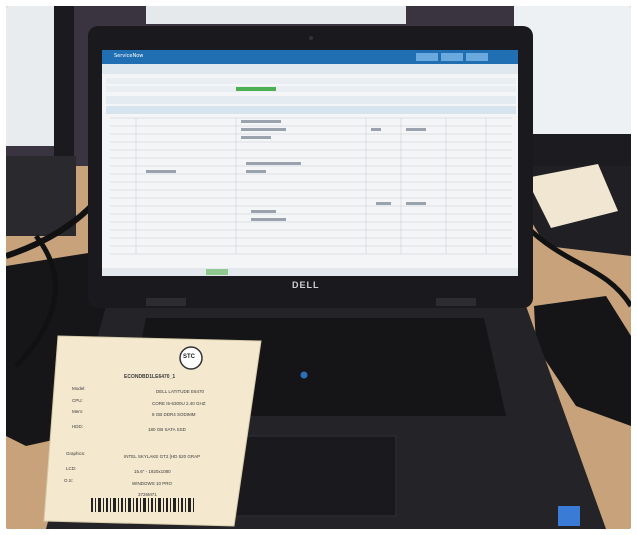 The width and height of the screenshot is (637, 535). I want to click on label-val-model: DELL LATITUDE E6470, so click(180, 391).